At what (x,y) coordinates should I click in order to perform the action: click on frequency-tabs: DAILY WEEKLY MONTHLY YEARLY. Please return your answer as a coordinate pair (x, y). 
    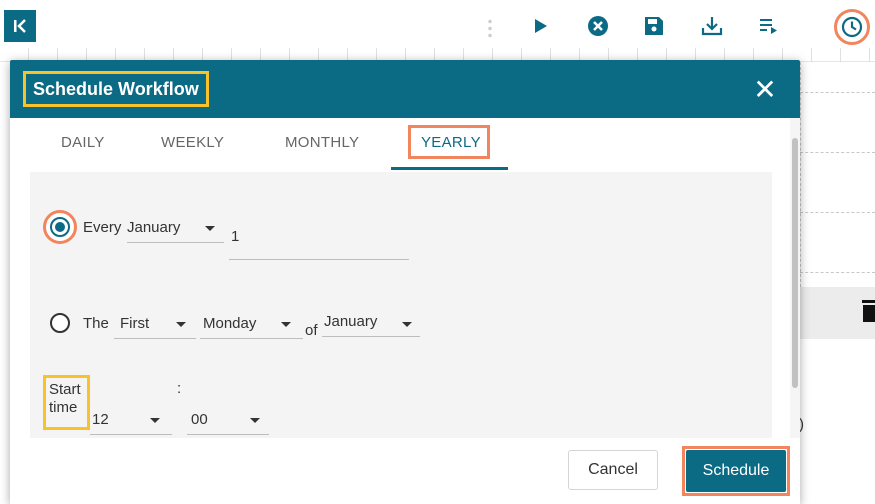
    Looking at the image, I should click on (400, 144).